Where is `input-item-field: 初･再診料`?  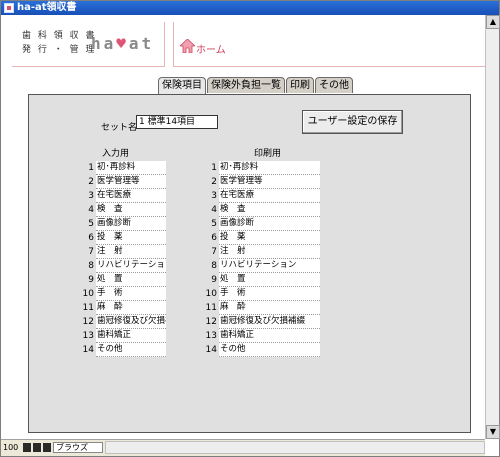
input-item-field: 初･再診料 is located at coordinates (131, 168).